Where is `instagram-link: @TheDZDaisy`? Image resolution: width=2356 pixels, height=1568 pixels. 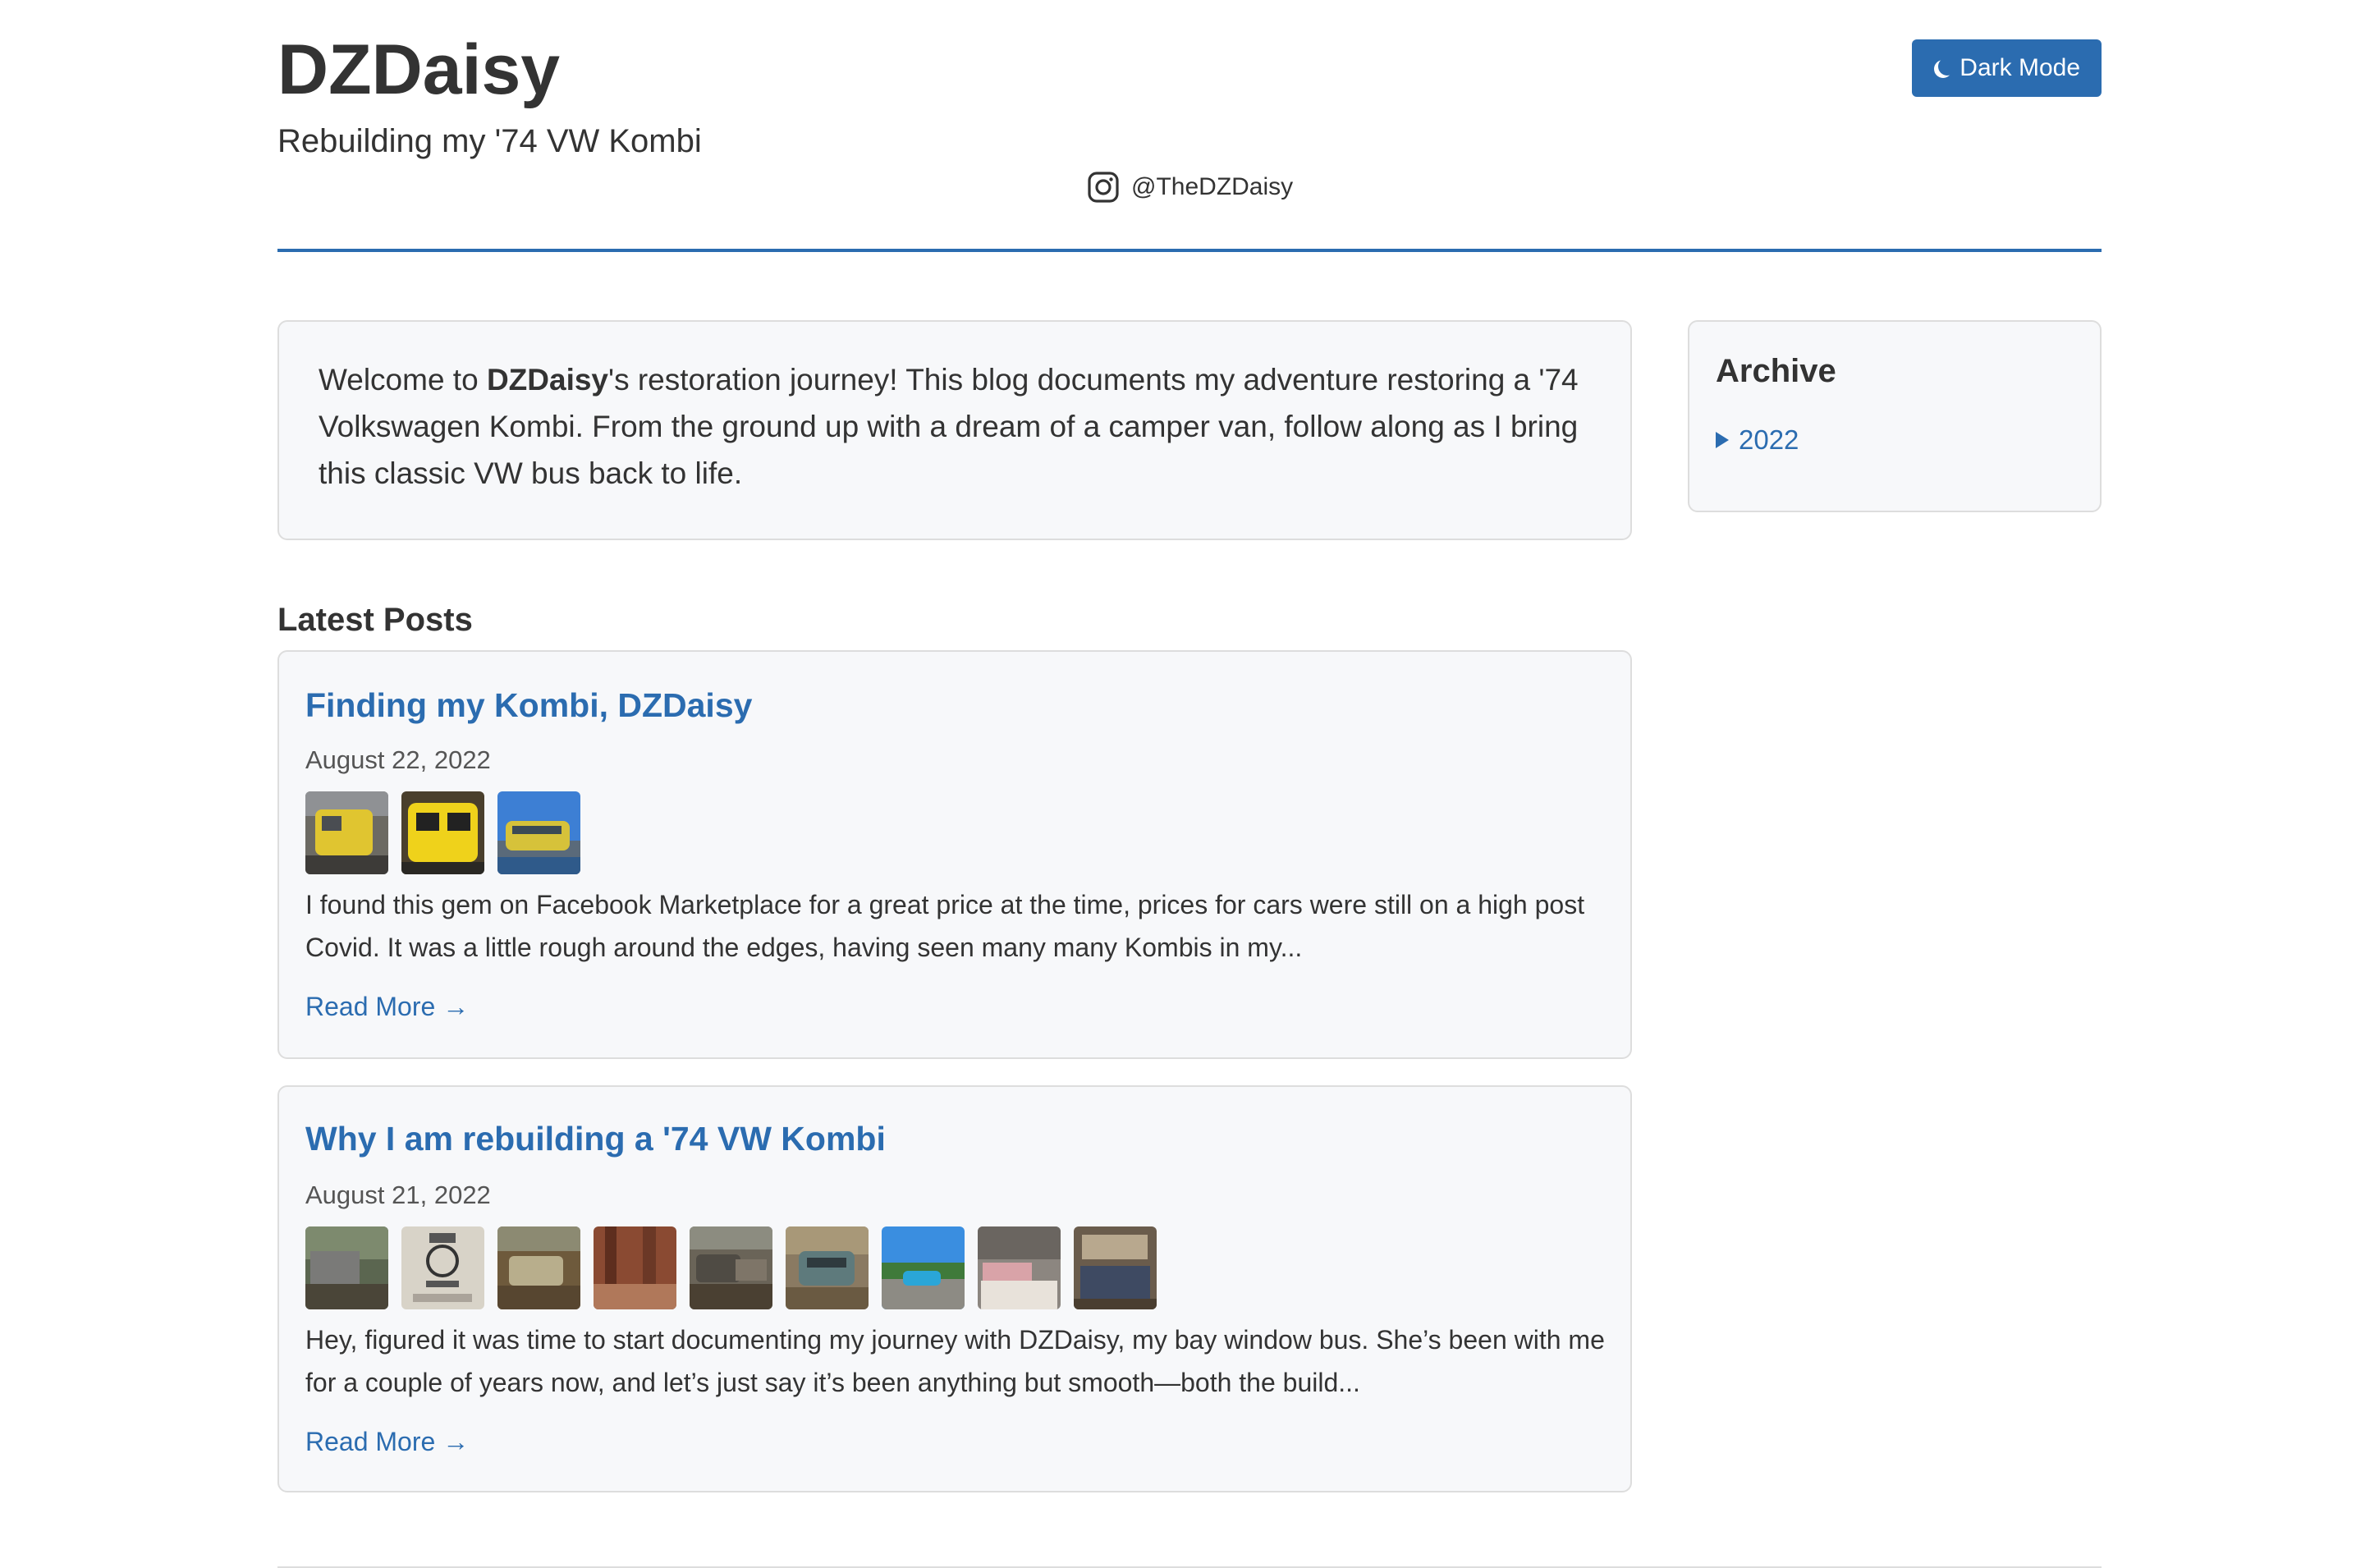
instagram-link: @TheDZDaisy is located at coordinates (1190, 187).